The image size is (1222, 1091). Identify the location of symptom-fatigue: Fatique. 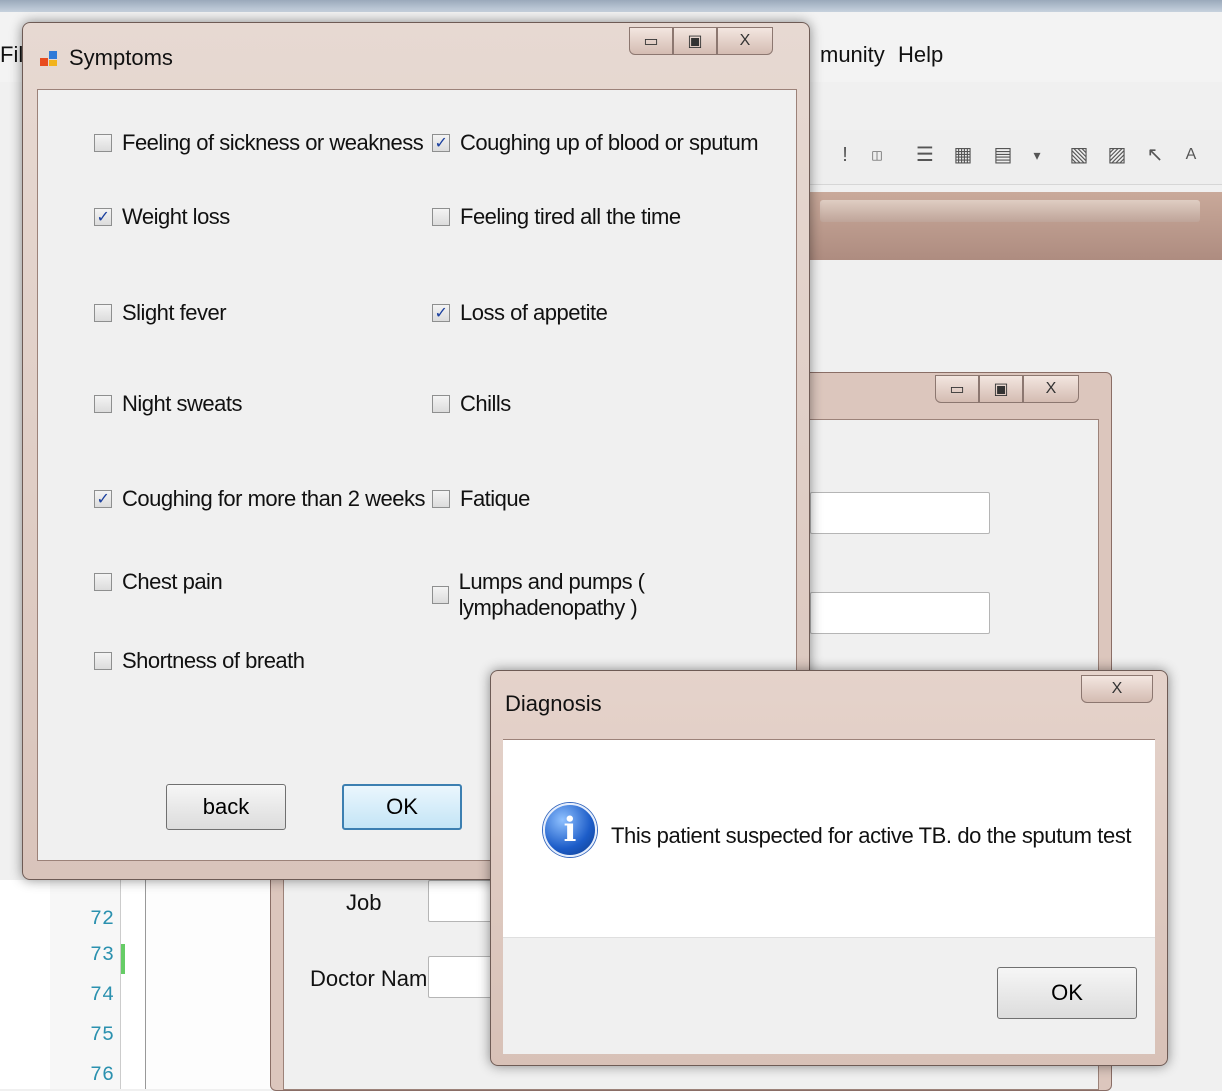
(481, 499).